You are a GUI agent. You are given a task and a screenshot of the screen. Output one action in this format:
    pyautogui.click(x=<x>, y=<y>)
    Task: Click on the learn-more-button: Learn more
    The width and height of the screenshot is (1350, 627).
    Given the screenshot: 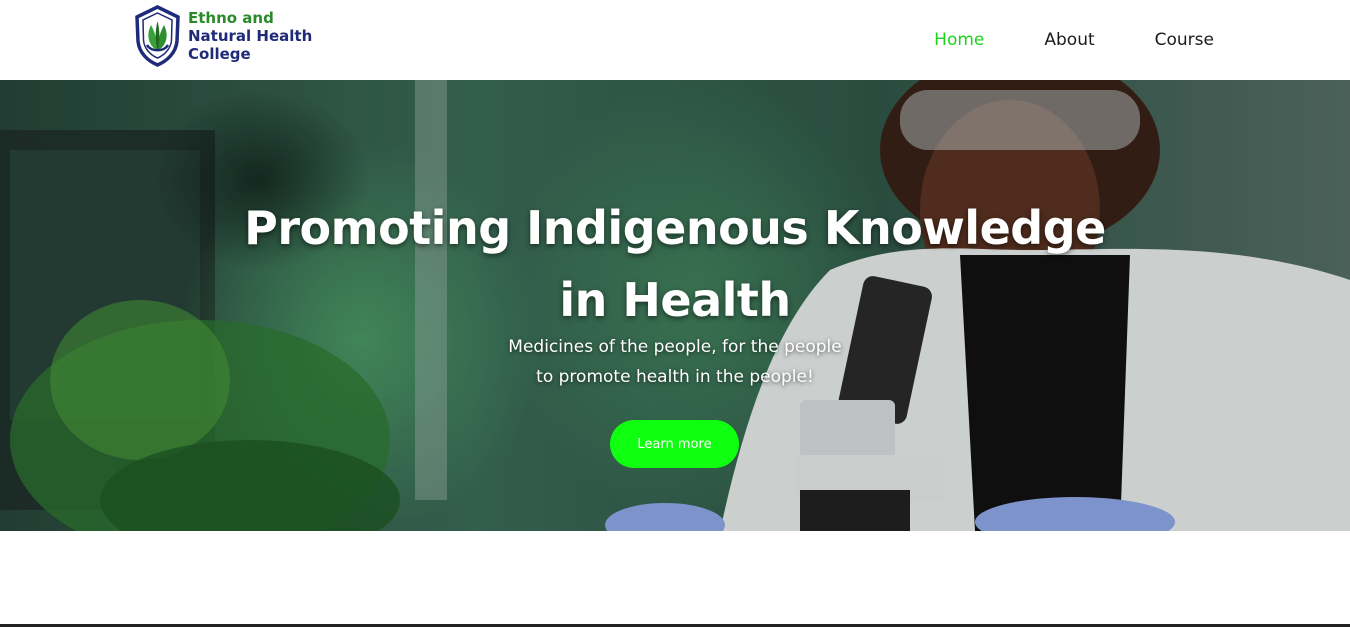 What is the action you would take?
    pyautogui.click(x=674, y=444)
    